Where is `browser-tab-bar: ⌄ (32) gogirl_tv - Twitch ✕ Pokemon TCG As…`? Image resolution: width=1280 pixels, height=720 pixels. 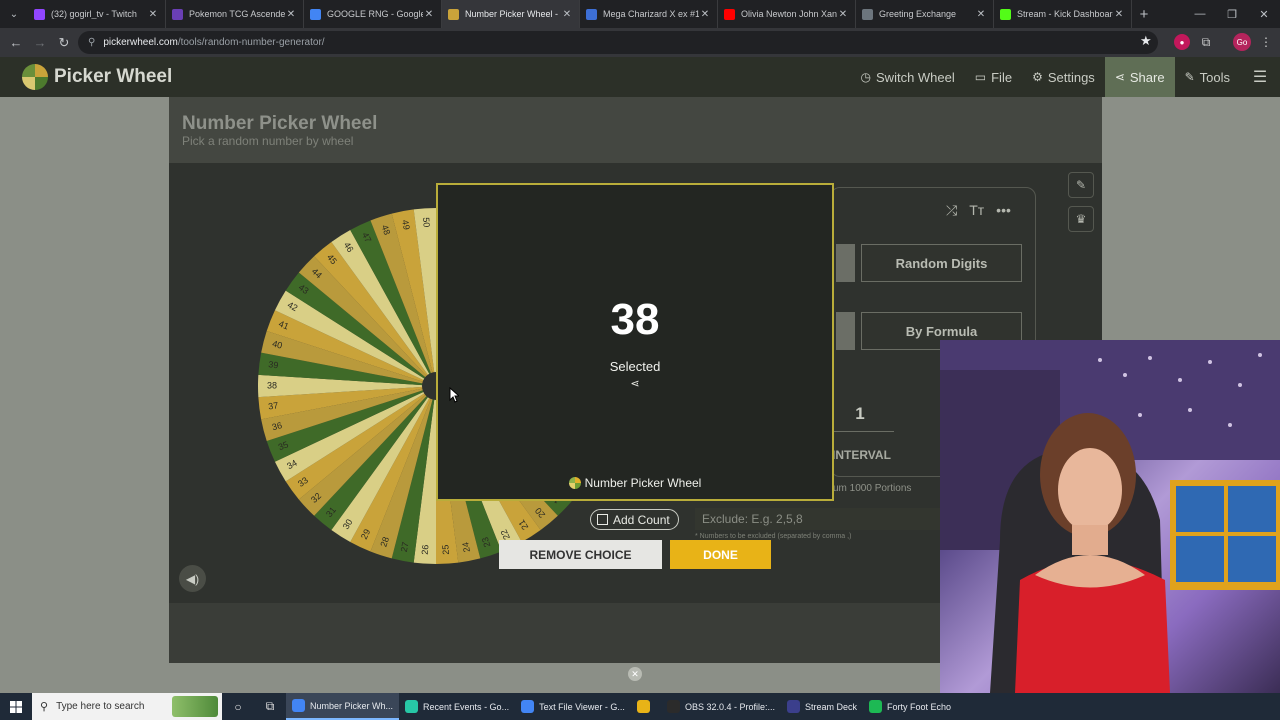 browser-tab-bar: ⌄ (32) gogirl_tv - Twitch ✕ Pokemon TCG As… is located at coordinates (640, 14).